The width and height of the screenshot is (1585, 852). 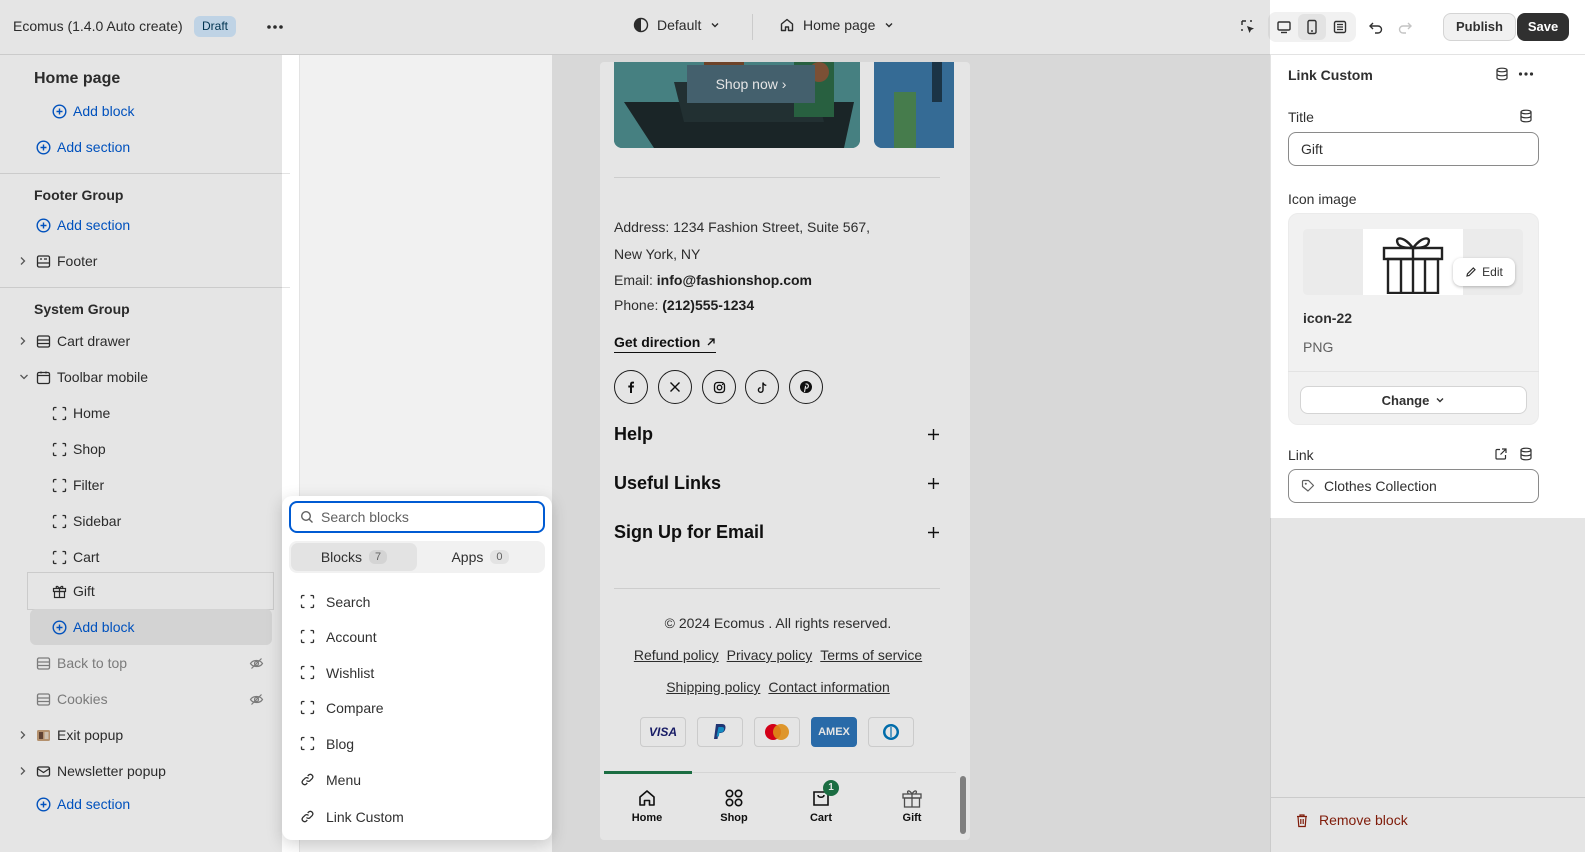 What do you see at coordinates (1526, 74) in the screenshot?
I see `more-actions-icon` at bounding box center [1526, 74].